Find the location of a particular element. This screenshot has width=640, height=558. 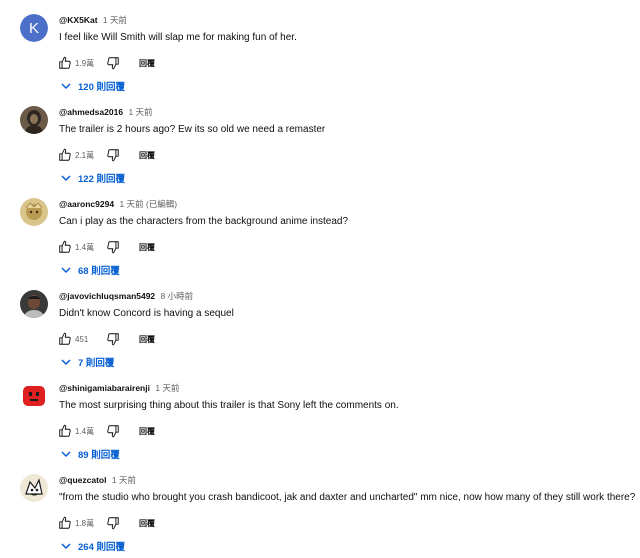

comment-actions: 1.9萬 回覆 is located at coordinates (106, 63).